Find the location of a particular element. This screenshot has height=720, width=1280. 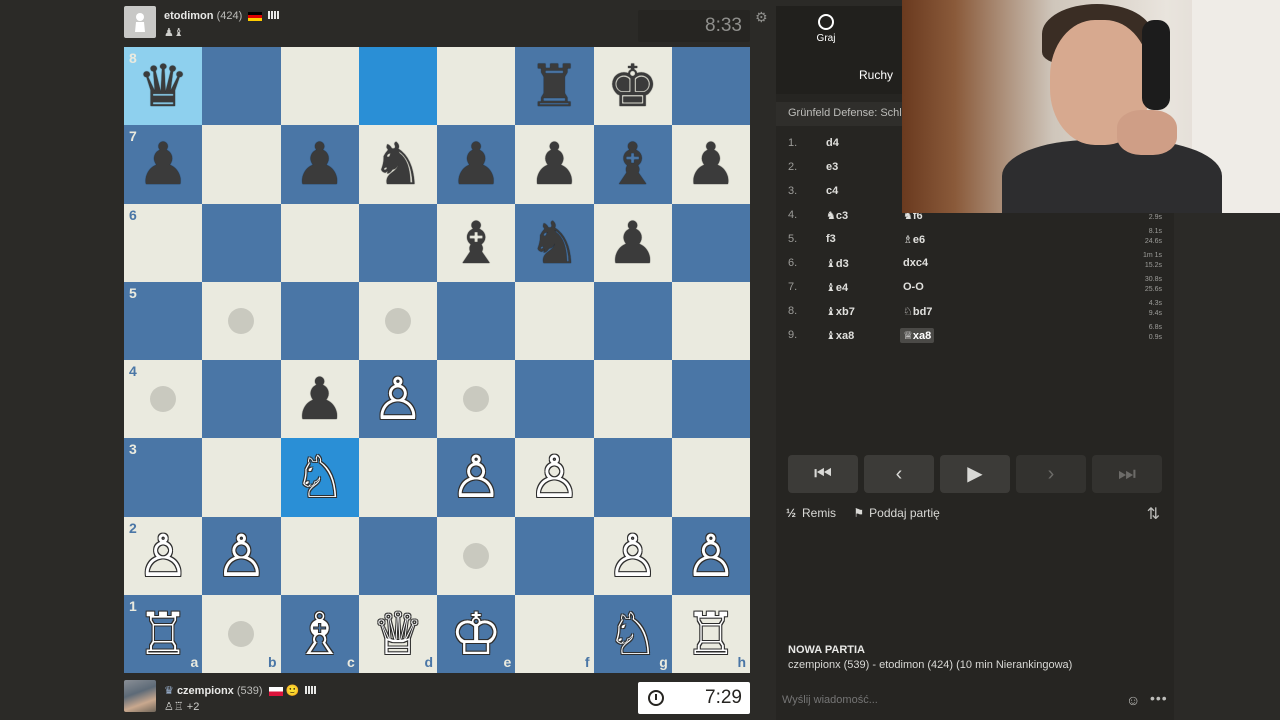

square-c7: ♟ is located at coordinates (319, 164).